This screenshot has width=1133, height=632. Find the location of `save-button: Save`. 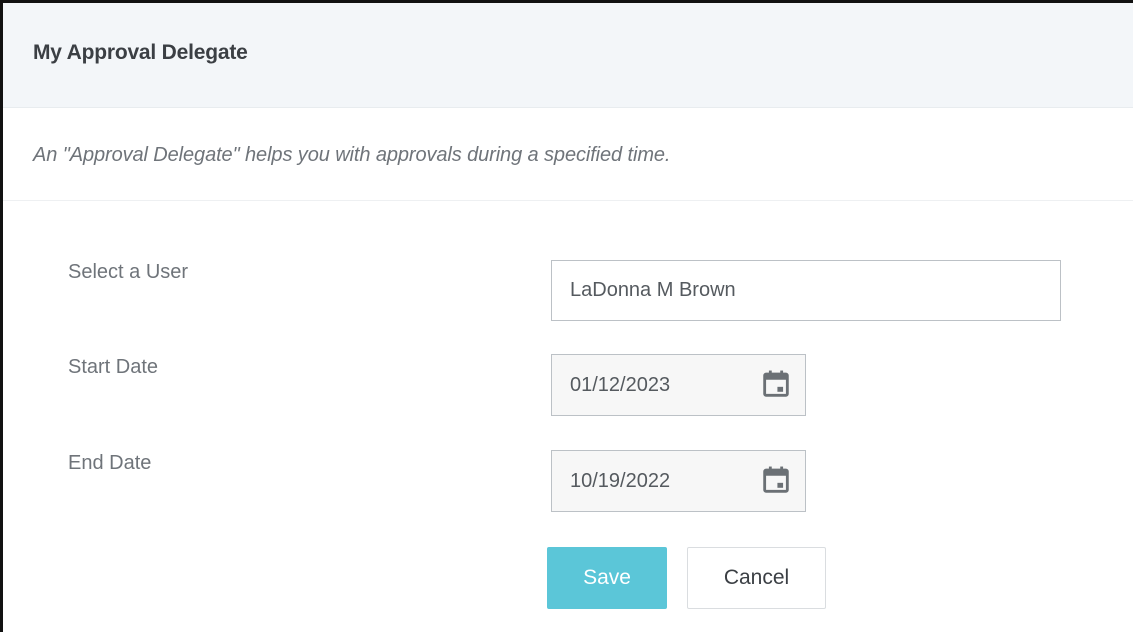

save-button: Save is located at coordinates (607, 578).